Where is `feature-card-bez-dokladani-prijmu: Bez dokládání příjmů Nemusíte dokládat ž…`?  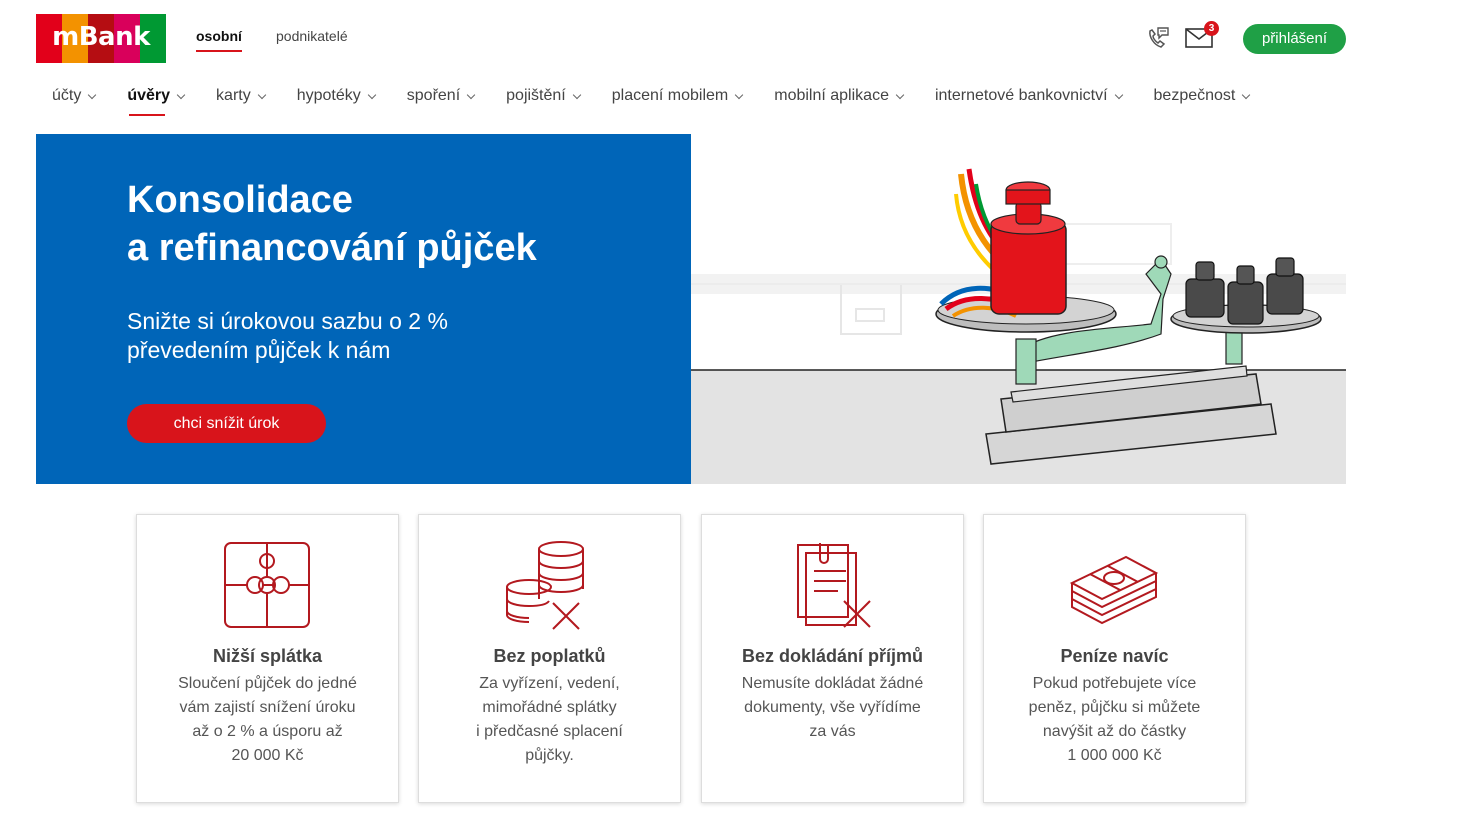 feature-card-bez-dokladani-prijmu: Bez dokládání příjmů Nemusíte dokládat ž… is located at coordinates (832, 658).